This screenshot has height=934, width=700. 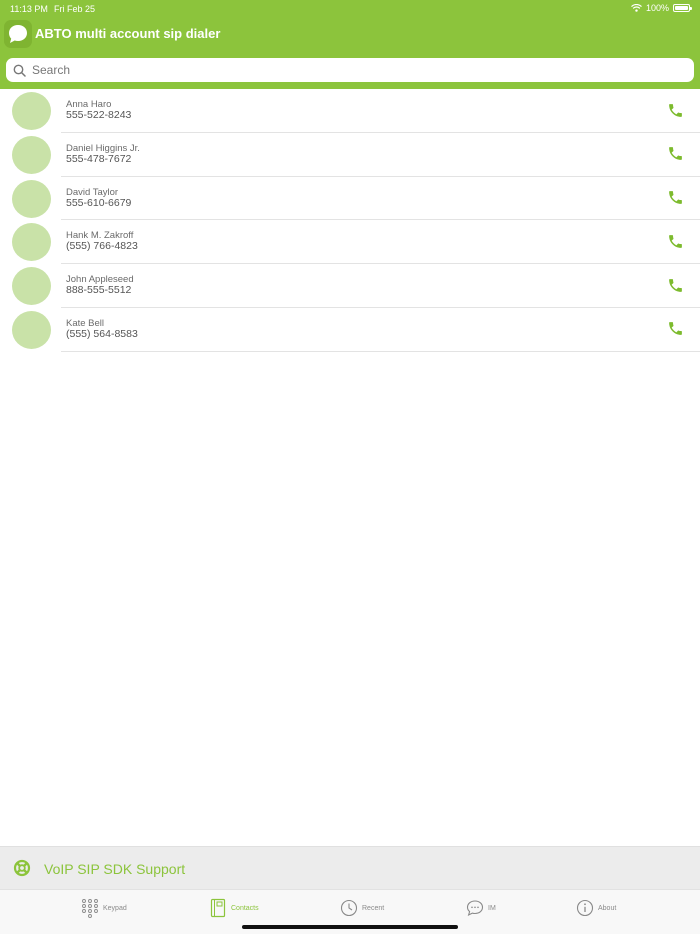 I want to click on status-time: 11:13 PM, so click(x=29, y=9).